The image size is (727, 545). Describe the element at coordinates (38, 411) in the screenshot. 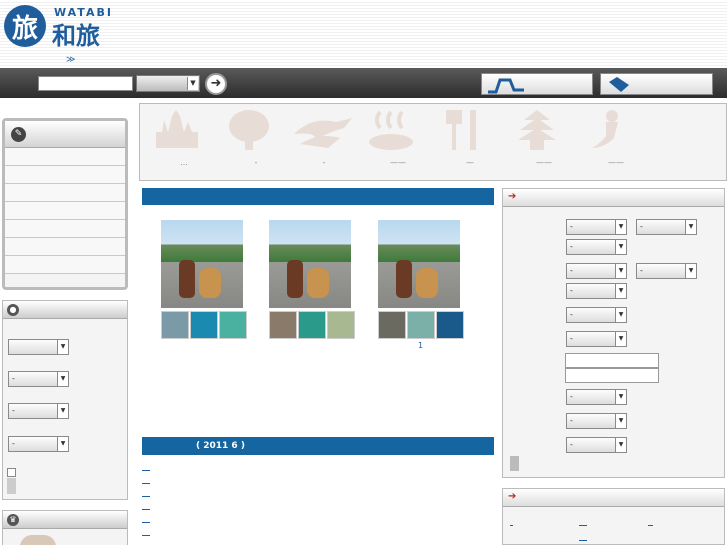

I see `filter-select-3: - ▼` at that location.